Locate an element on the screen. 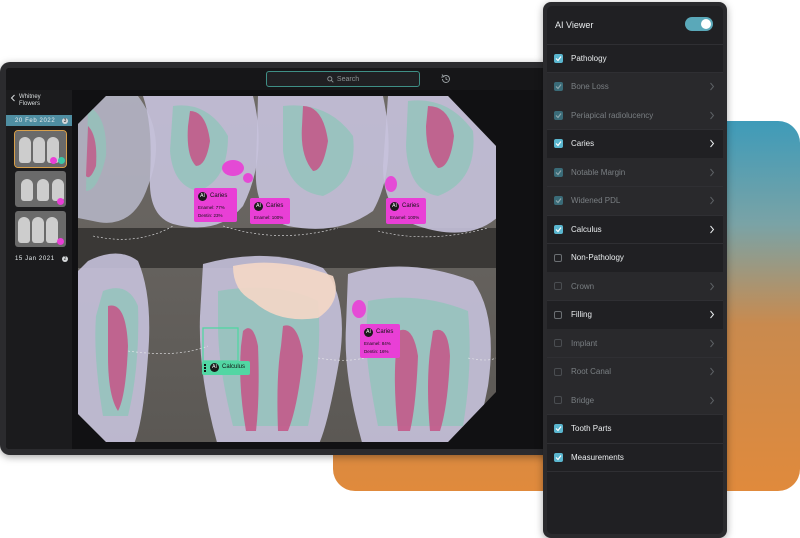 The image size is (800, 538). layer-label: Filling is located at coordinates (581, 314).